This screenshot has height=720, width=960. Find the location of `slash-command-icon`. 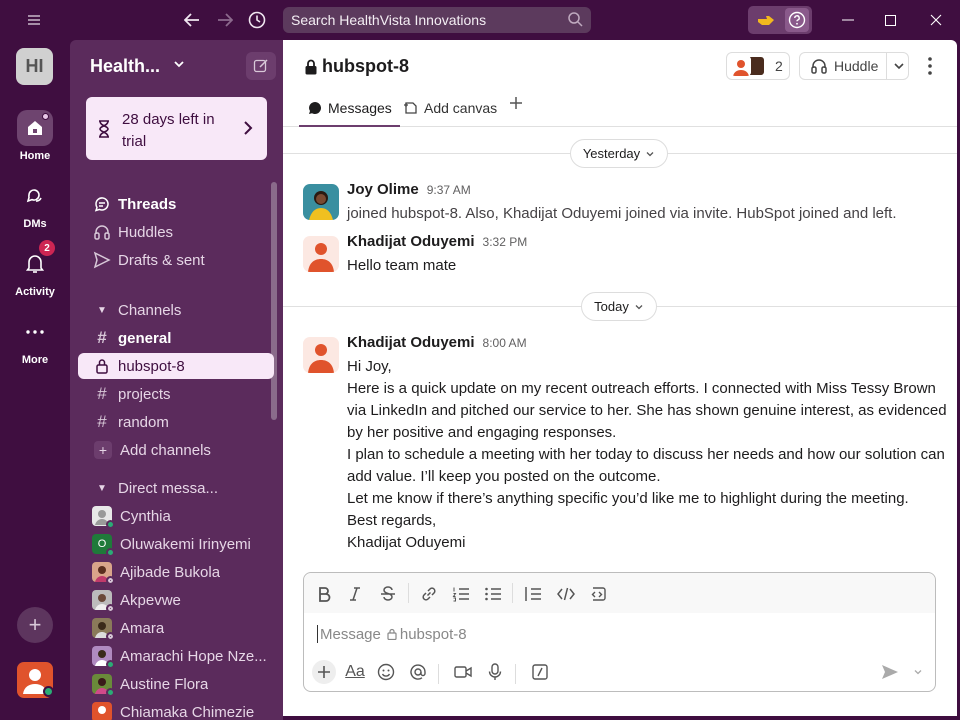

slash-command-icon is located at coordinates (540, 672).